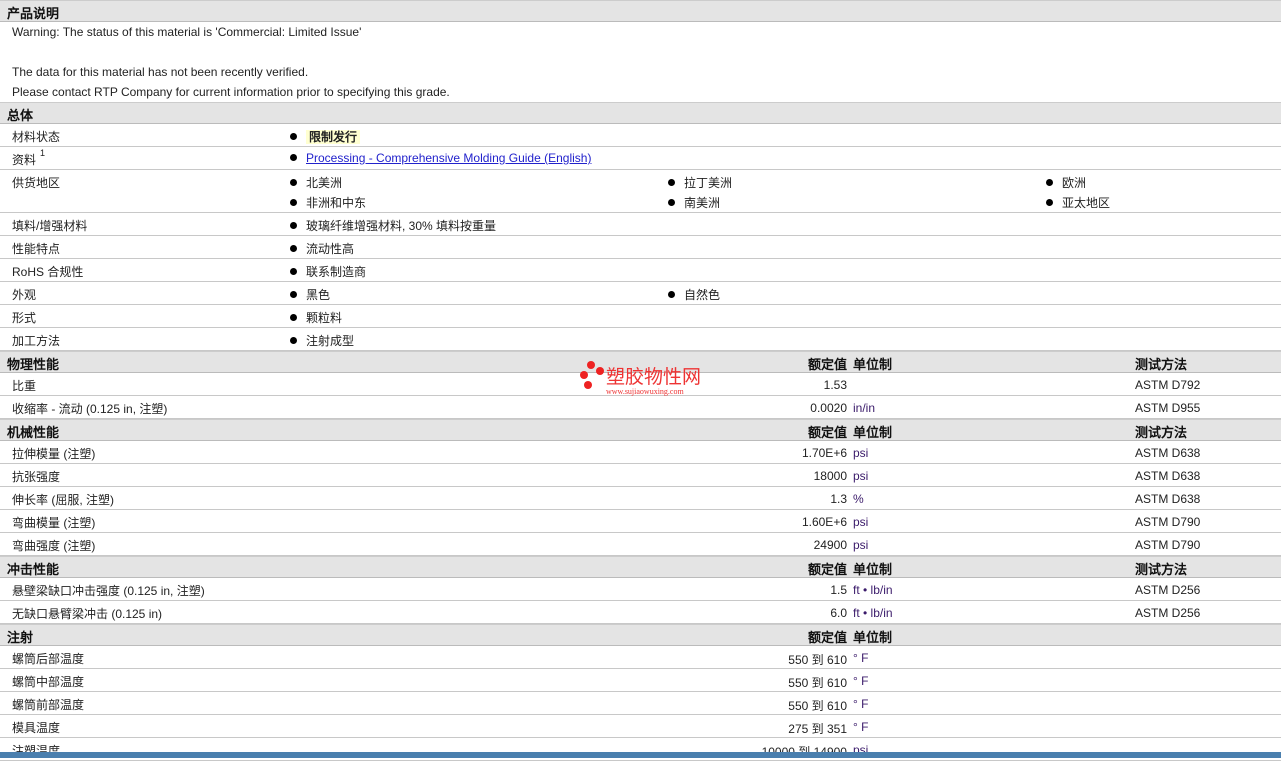  Describe the element at coordinates (50, 226) in the screenshot. I see `property-label: 填料/增强材料` at that location.